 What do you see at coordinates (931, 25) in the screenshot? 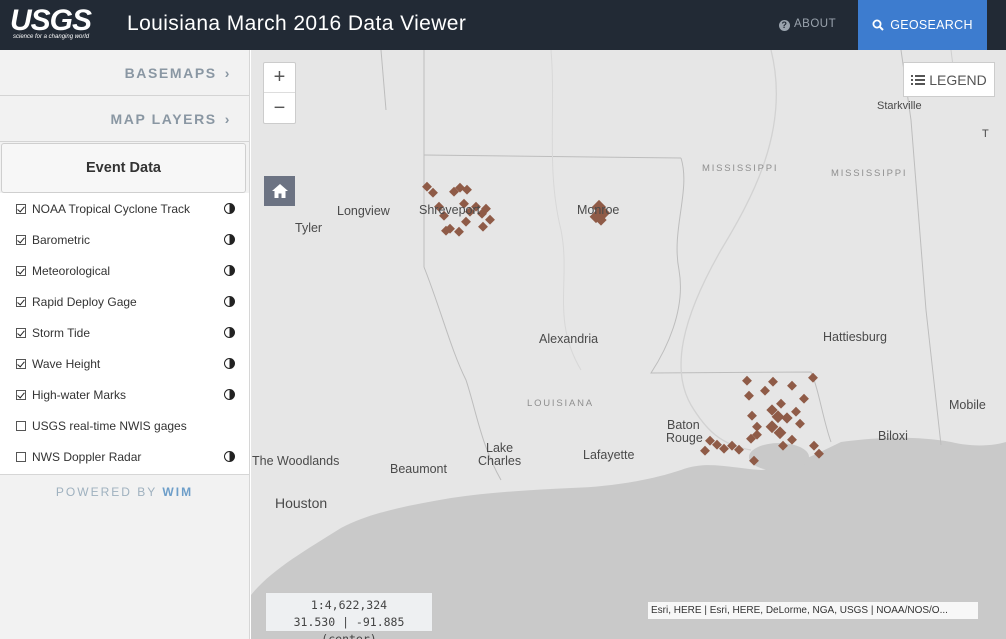
I see `geosearch-label: GEOSEARCH` at bounding box center [931, 25].